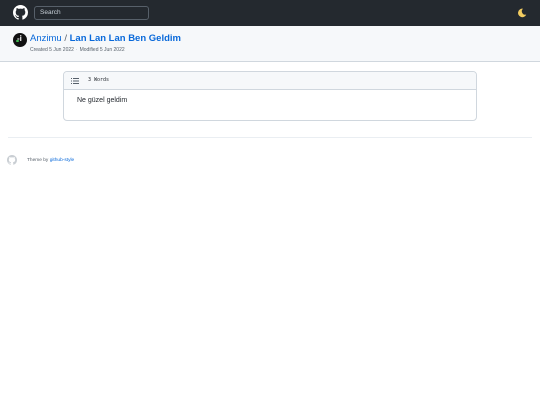 Image resolution: width=540 pixels, height=405 pixels. What do you see at coordinates (522, 13) in the screenshot?
I see `moon-icon` at bounding box center [522, 13].